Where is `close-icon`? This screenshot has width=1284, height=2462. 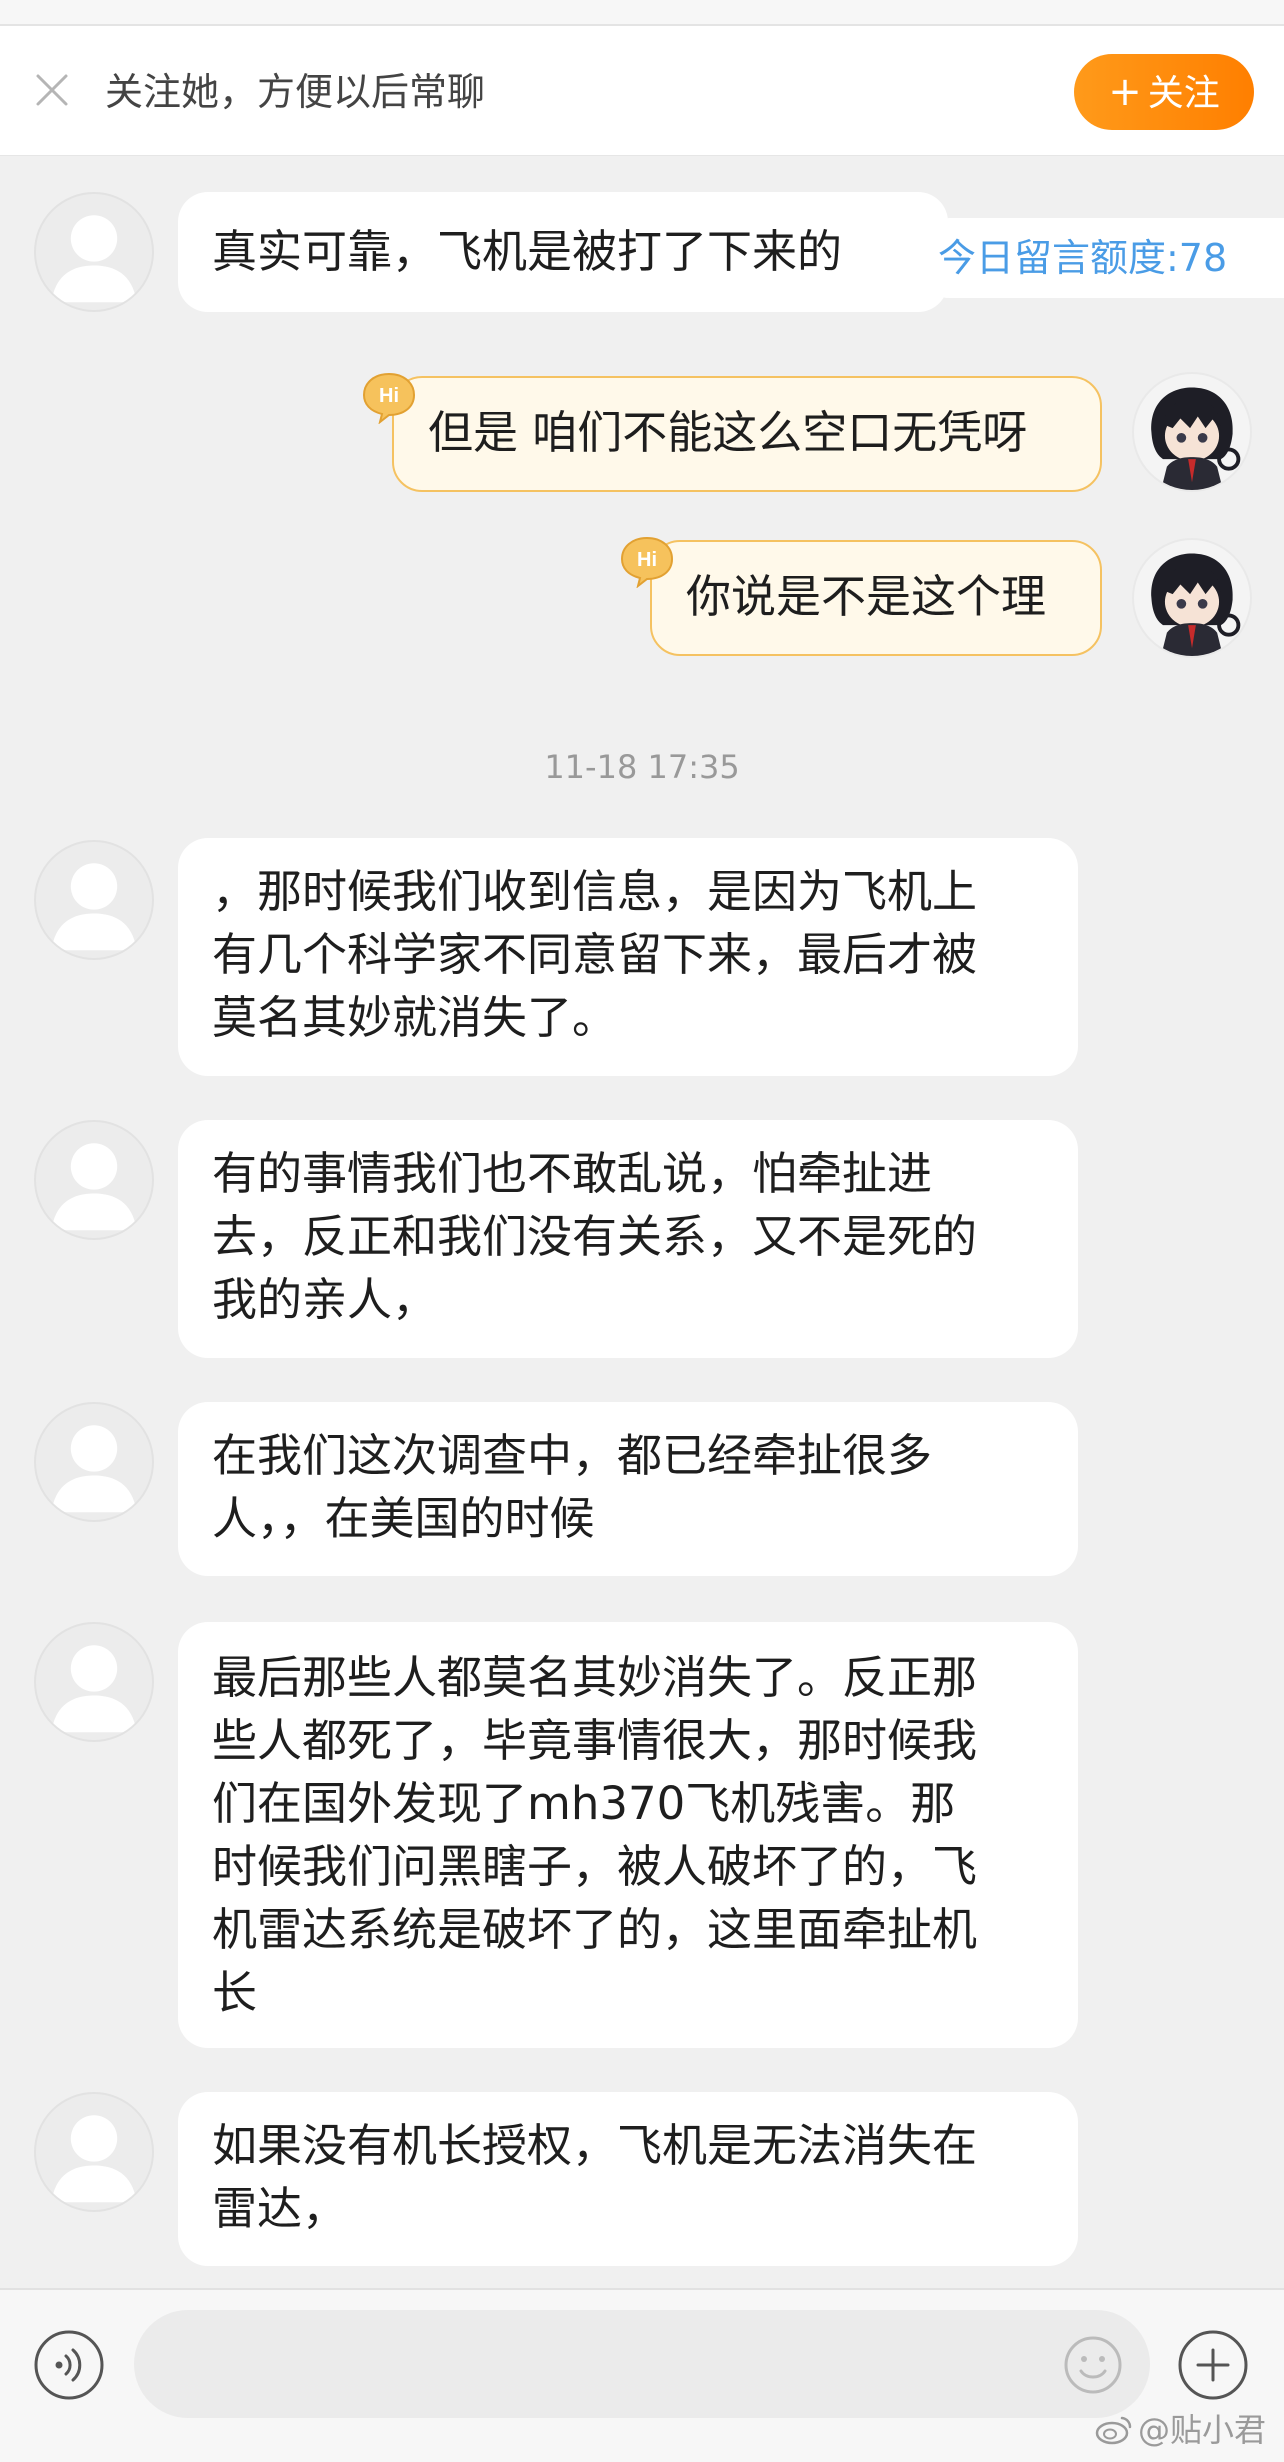 close-icon is located at coordinates (52, 90).